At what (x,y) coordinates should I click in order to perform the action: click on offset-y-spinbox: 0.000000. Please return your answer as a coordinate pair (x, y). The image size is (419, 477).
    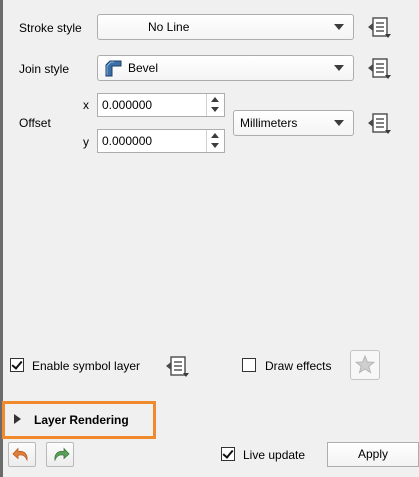
    Looking at the image, I should click on (161, 141).